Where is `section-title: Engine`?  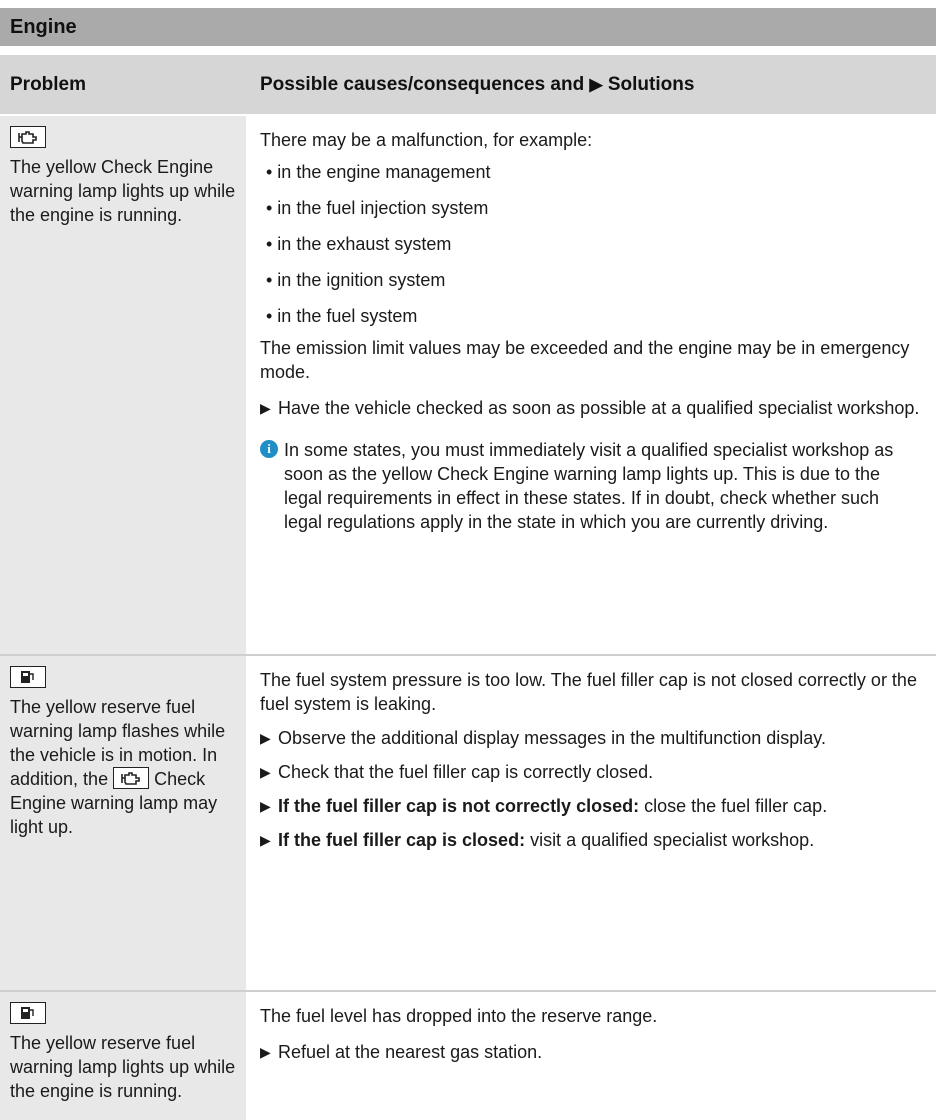
section-title: Engine is located at coordinates (468, 27).